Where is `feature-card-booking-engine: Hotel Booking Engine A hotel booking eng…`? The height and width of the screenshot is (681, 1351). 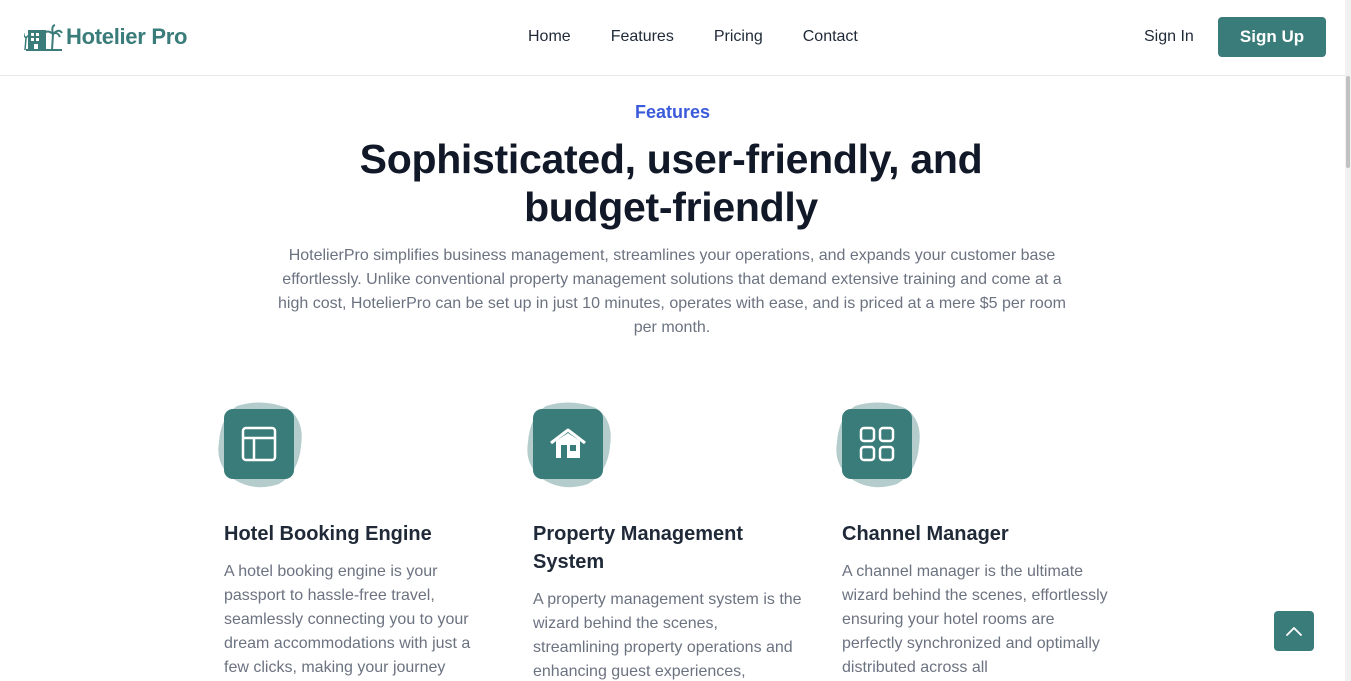 feature-card-booking-engine: Hotel Booking Engine A hotel booking eng… is located at coordinates (357, 538).